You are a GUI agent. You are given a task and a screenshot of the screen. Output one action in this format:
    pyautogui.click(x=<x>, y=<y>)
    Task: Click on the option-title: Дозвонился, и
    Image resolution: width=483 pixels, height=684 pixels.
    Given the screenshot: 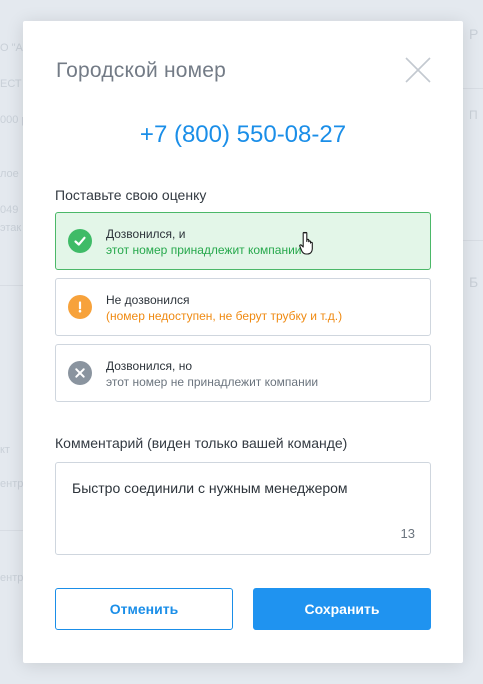 What is the action you would take?
    pyautogui.click(x=146, y=234)
    